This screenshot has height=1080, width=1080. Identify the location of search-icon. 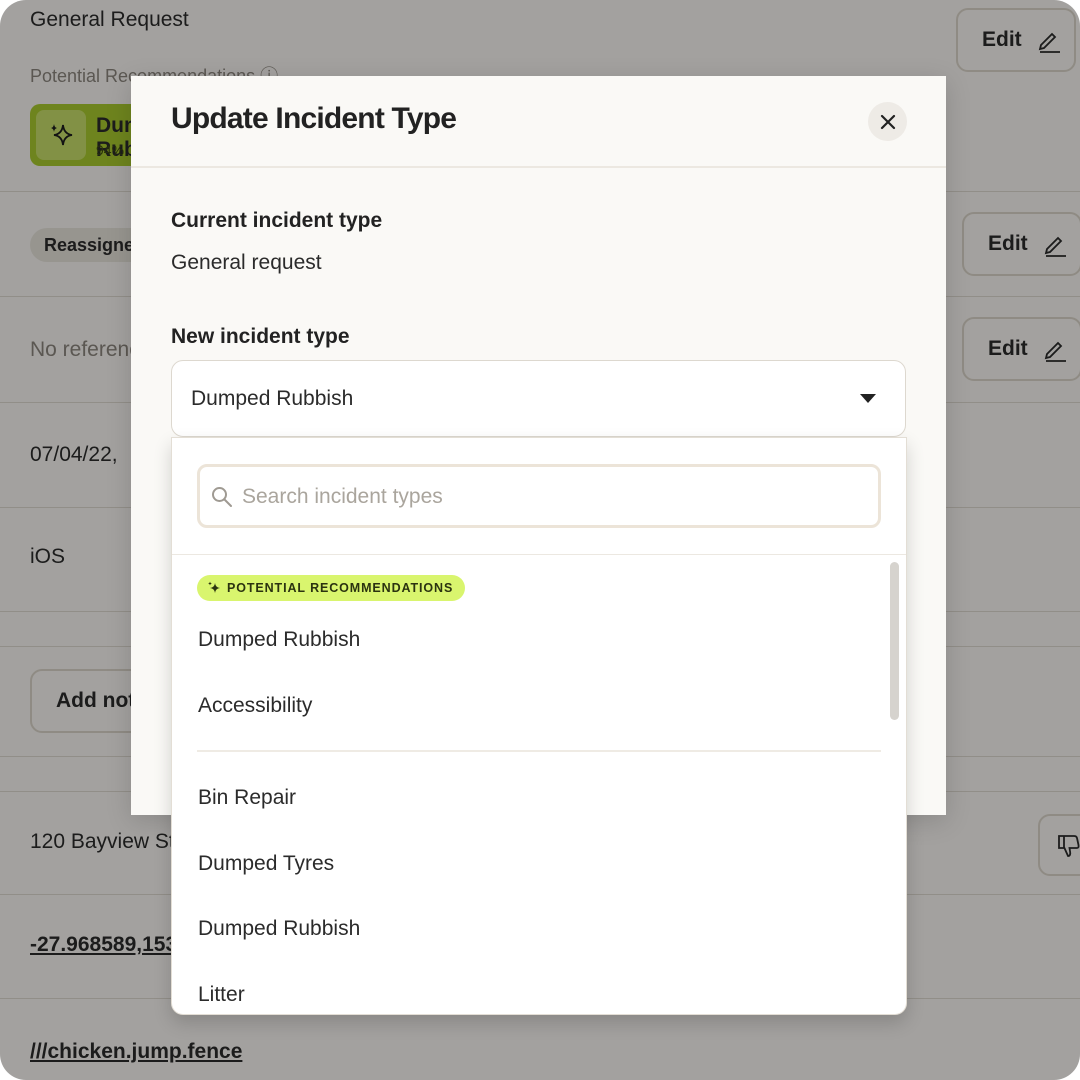
(222, 497).